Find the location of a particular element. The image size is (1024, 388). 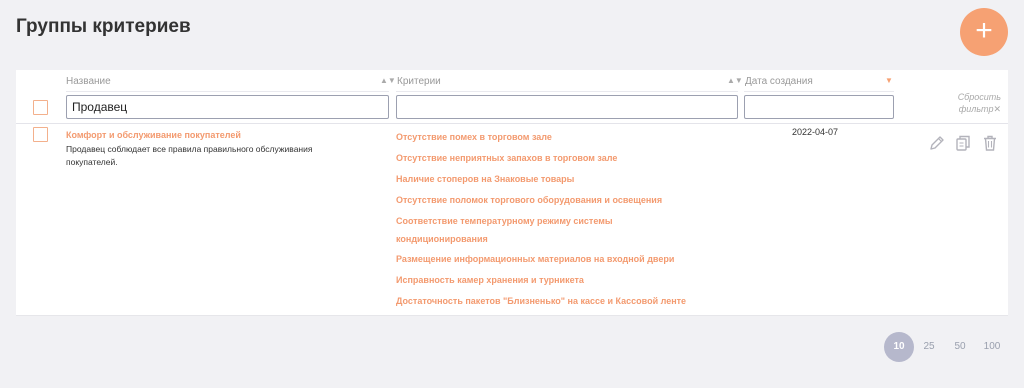

created-filter-input is located at coordinates (819, 107).